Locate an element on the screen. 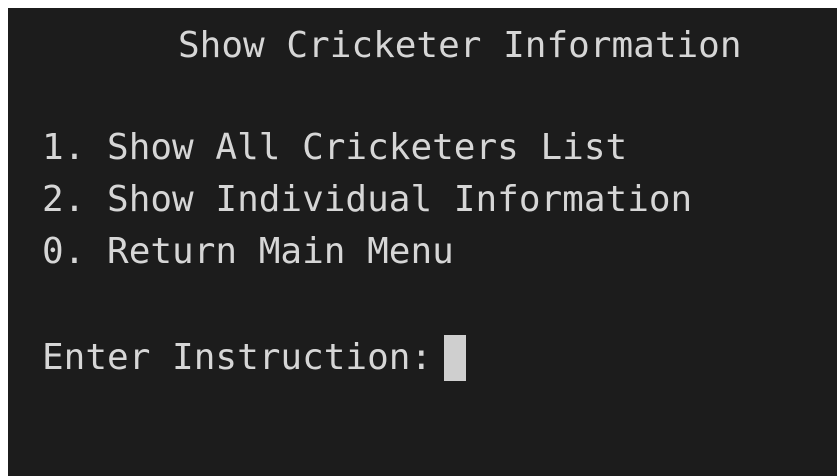 This screenshot has height=476, width=837. instruction-prompt-label: Enter Instruction: is located at coordinates (237, 357).